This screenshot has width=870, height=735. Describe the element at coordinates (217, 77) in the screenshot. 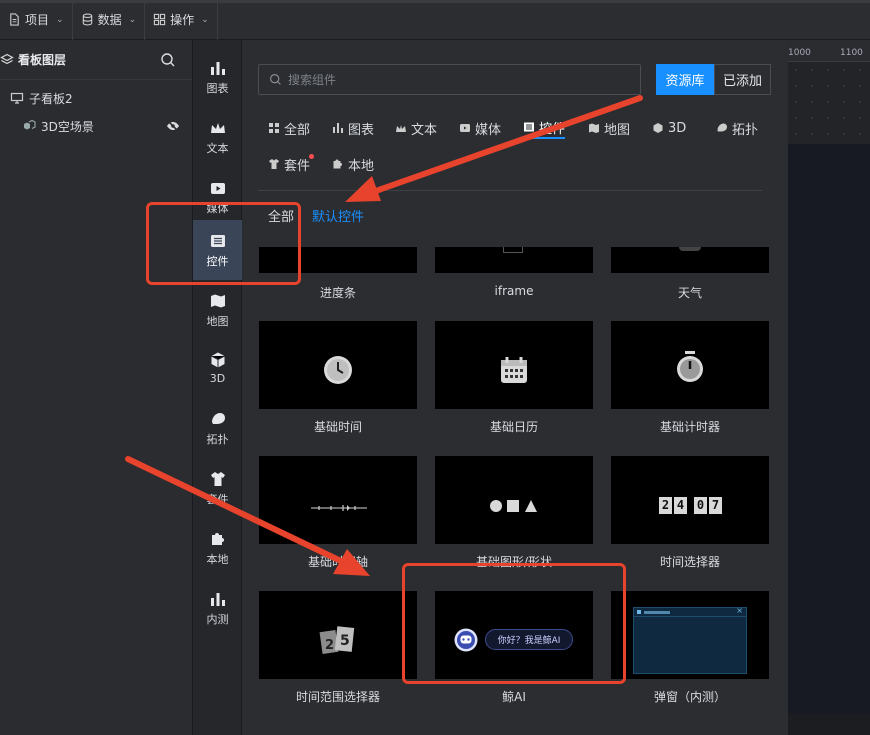

I see `category-chart: 图表` at that location.